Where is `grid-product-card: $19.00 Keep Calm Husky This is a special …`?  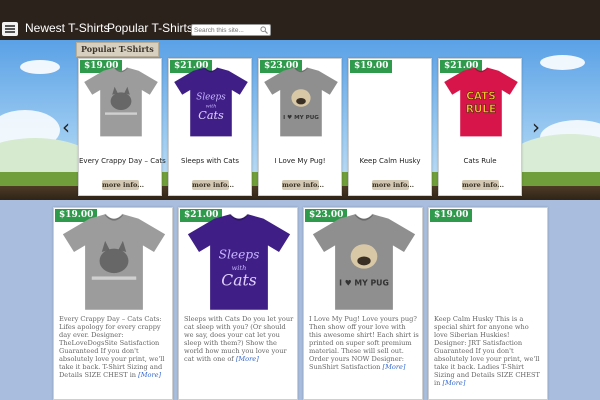 grid-product-card: $19.00 Keep Calm Husky This is a special … is located at coordinates (488, 303).